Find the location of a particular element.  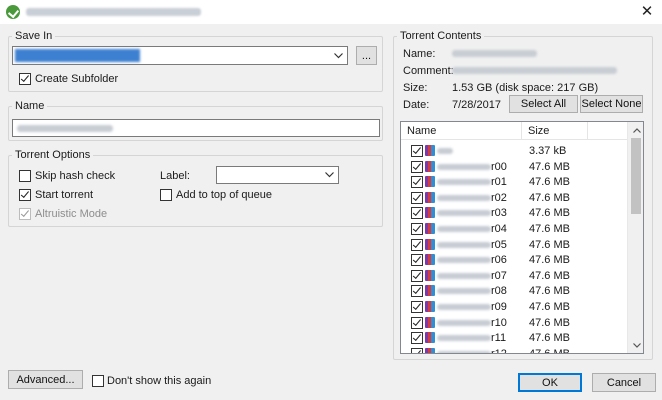

file-row: r08 47.6 MB is located at coordinates (517, 291).